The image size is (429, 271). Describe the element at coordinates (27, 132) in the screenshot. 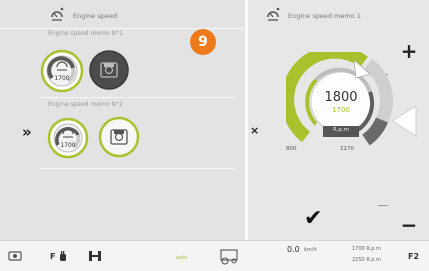

I see `expand-chevron-icon: »` at that location.